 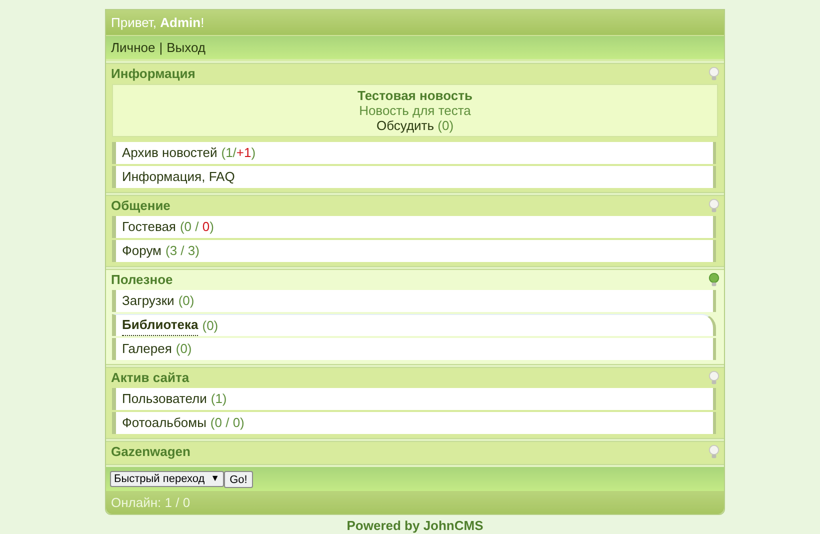 I want to click on footer-text: Powered by JohnCMS, so click(x=415, y=526).